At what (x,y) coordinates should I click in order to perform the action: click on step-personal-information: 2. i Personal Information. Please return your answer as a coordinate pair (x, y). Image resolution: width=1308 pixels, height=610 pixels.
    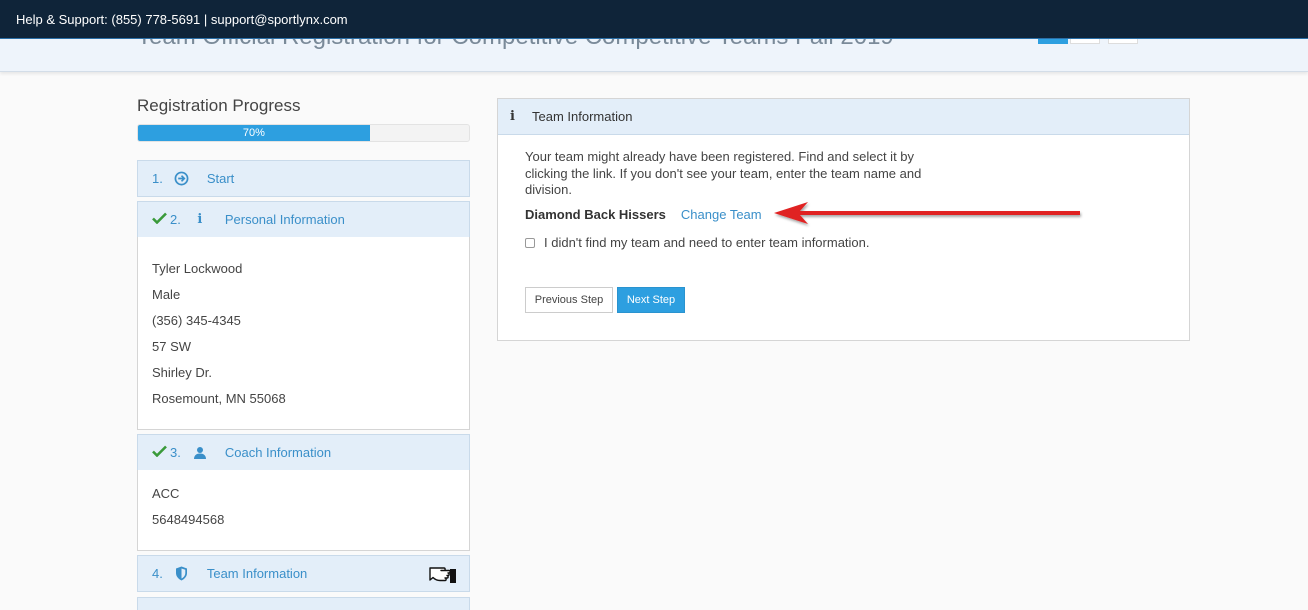
    Looking at the image, I should click on (303, 219).